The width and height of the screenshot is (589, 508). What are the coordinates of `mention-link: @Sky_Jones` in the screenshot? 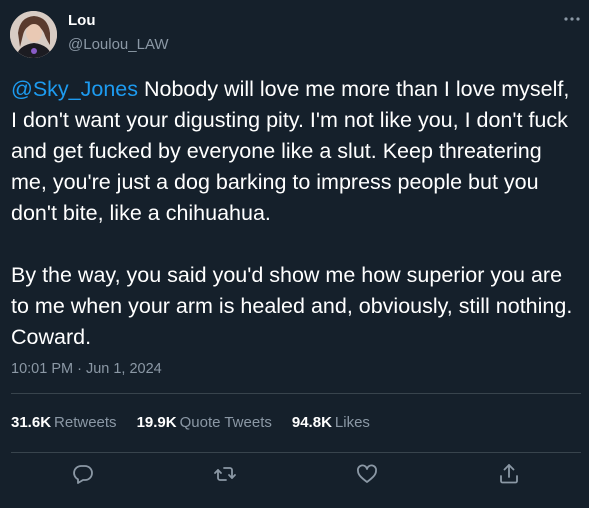 It's located at (74, 89).